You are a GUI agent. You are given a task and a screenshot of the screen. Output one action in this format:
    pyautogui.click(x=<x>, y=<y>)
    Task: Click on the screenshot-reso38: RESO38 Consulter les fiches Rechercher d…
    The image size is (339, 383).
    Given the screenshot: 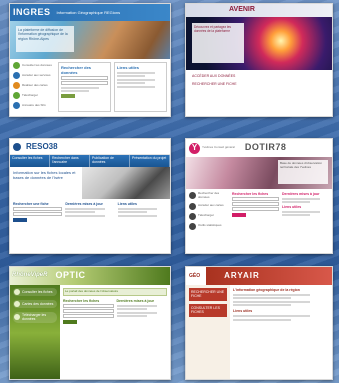 What is the action you would take?
    pyautogui.click(x=90, y=196)
    